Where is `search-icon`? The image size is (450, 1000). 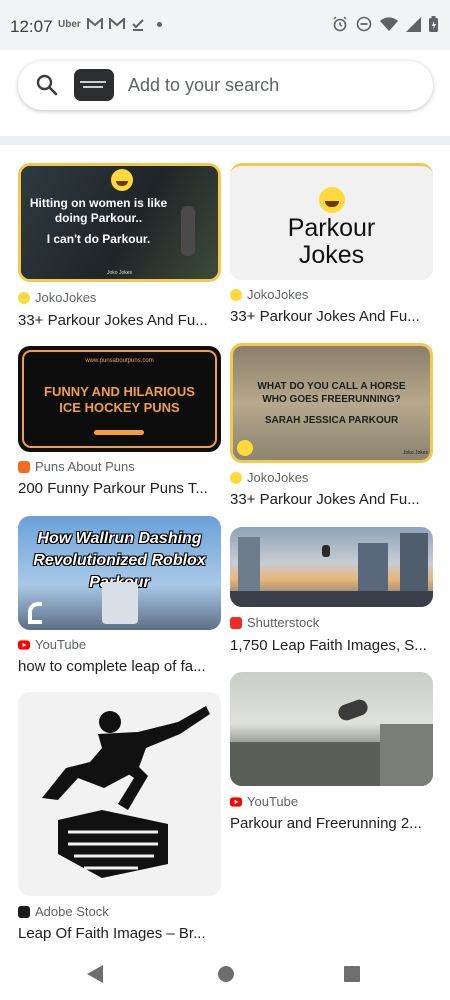 search-icon is located at coordinates (47, 85).